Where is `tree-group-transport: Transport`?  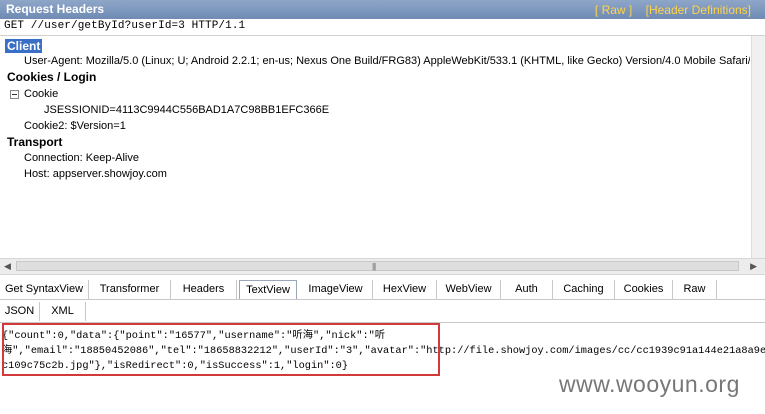 tree-group-transport: Transport is located at coordinates (34, 142).